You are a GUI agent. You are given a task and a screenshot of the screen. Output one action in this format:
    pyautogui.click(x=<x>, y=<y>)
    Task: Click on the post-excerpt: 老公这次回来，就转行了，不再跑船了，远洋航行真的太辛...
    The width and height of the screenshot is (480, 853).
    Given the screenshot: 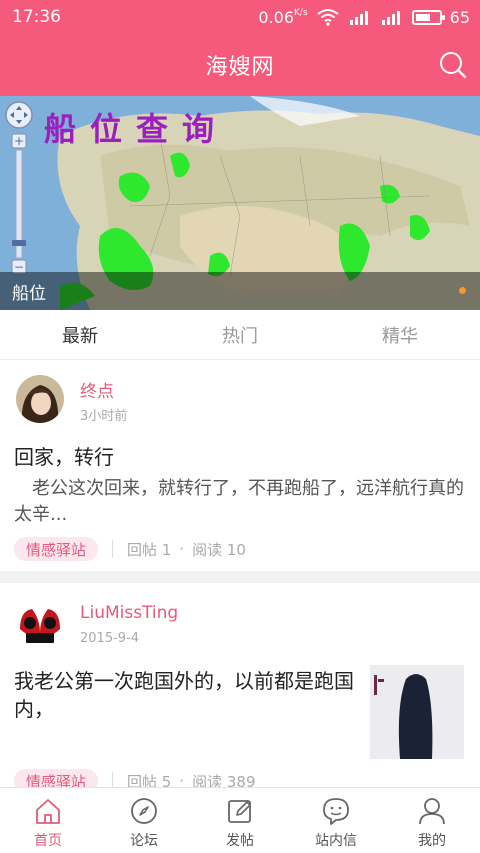 What is the action you would take?
    pyautogui.click(x=239, y=501)
    